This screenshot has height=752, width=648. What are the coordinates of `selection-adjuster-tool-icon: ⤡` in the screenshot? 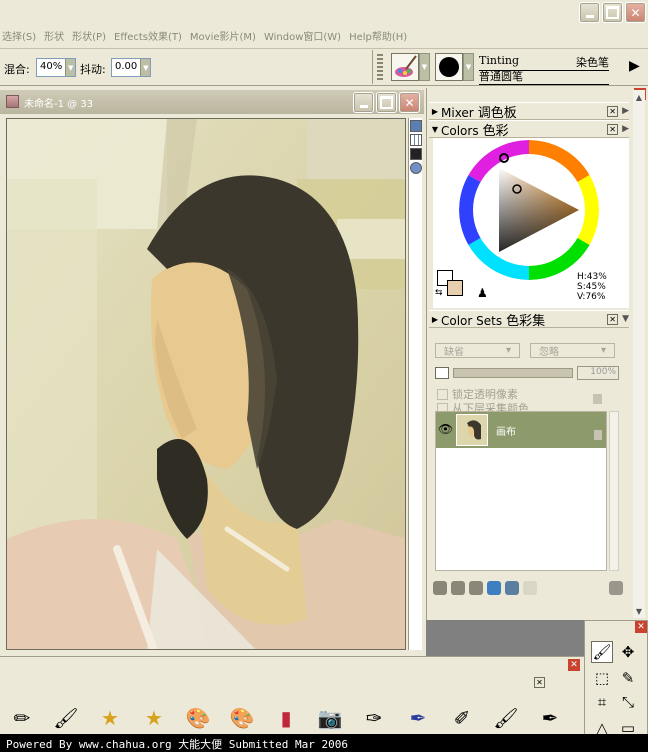 It's located at (628, 702).